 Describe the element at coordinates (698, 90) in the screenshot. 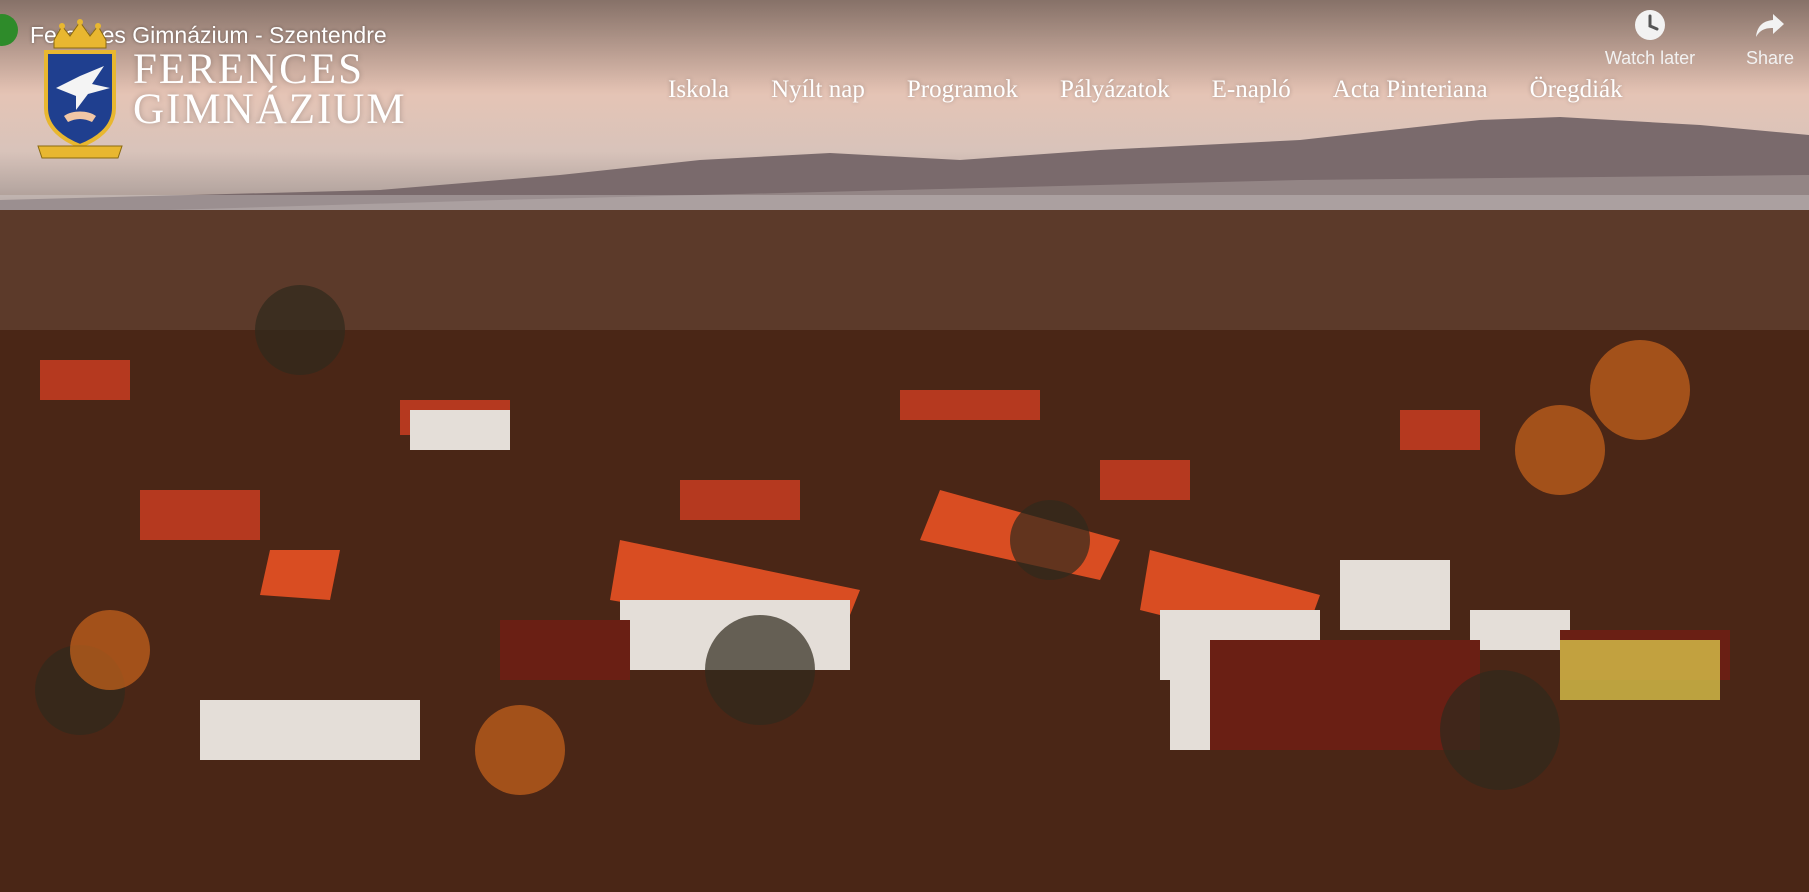

I see `nav-iskola: Iskola` at that location.